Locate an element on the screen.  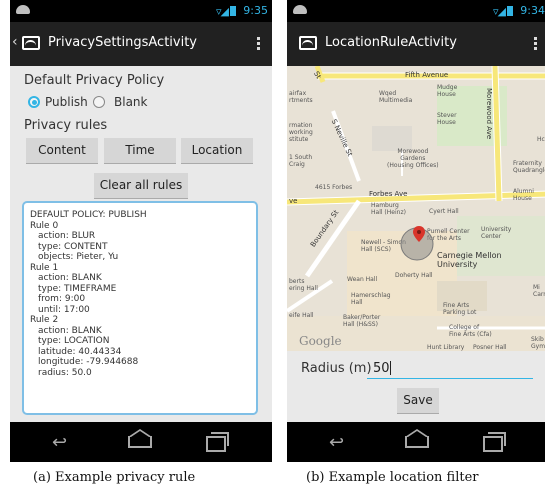
location-rule-button: Location is located at coordinates (217, 151).